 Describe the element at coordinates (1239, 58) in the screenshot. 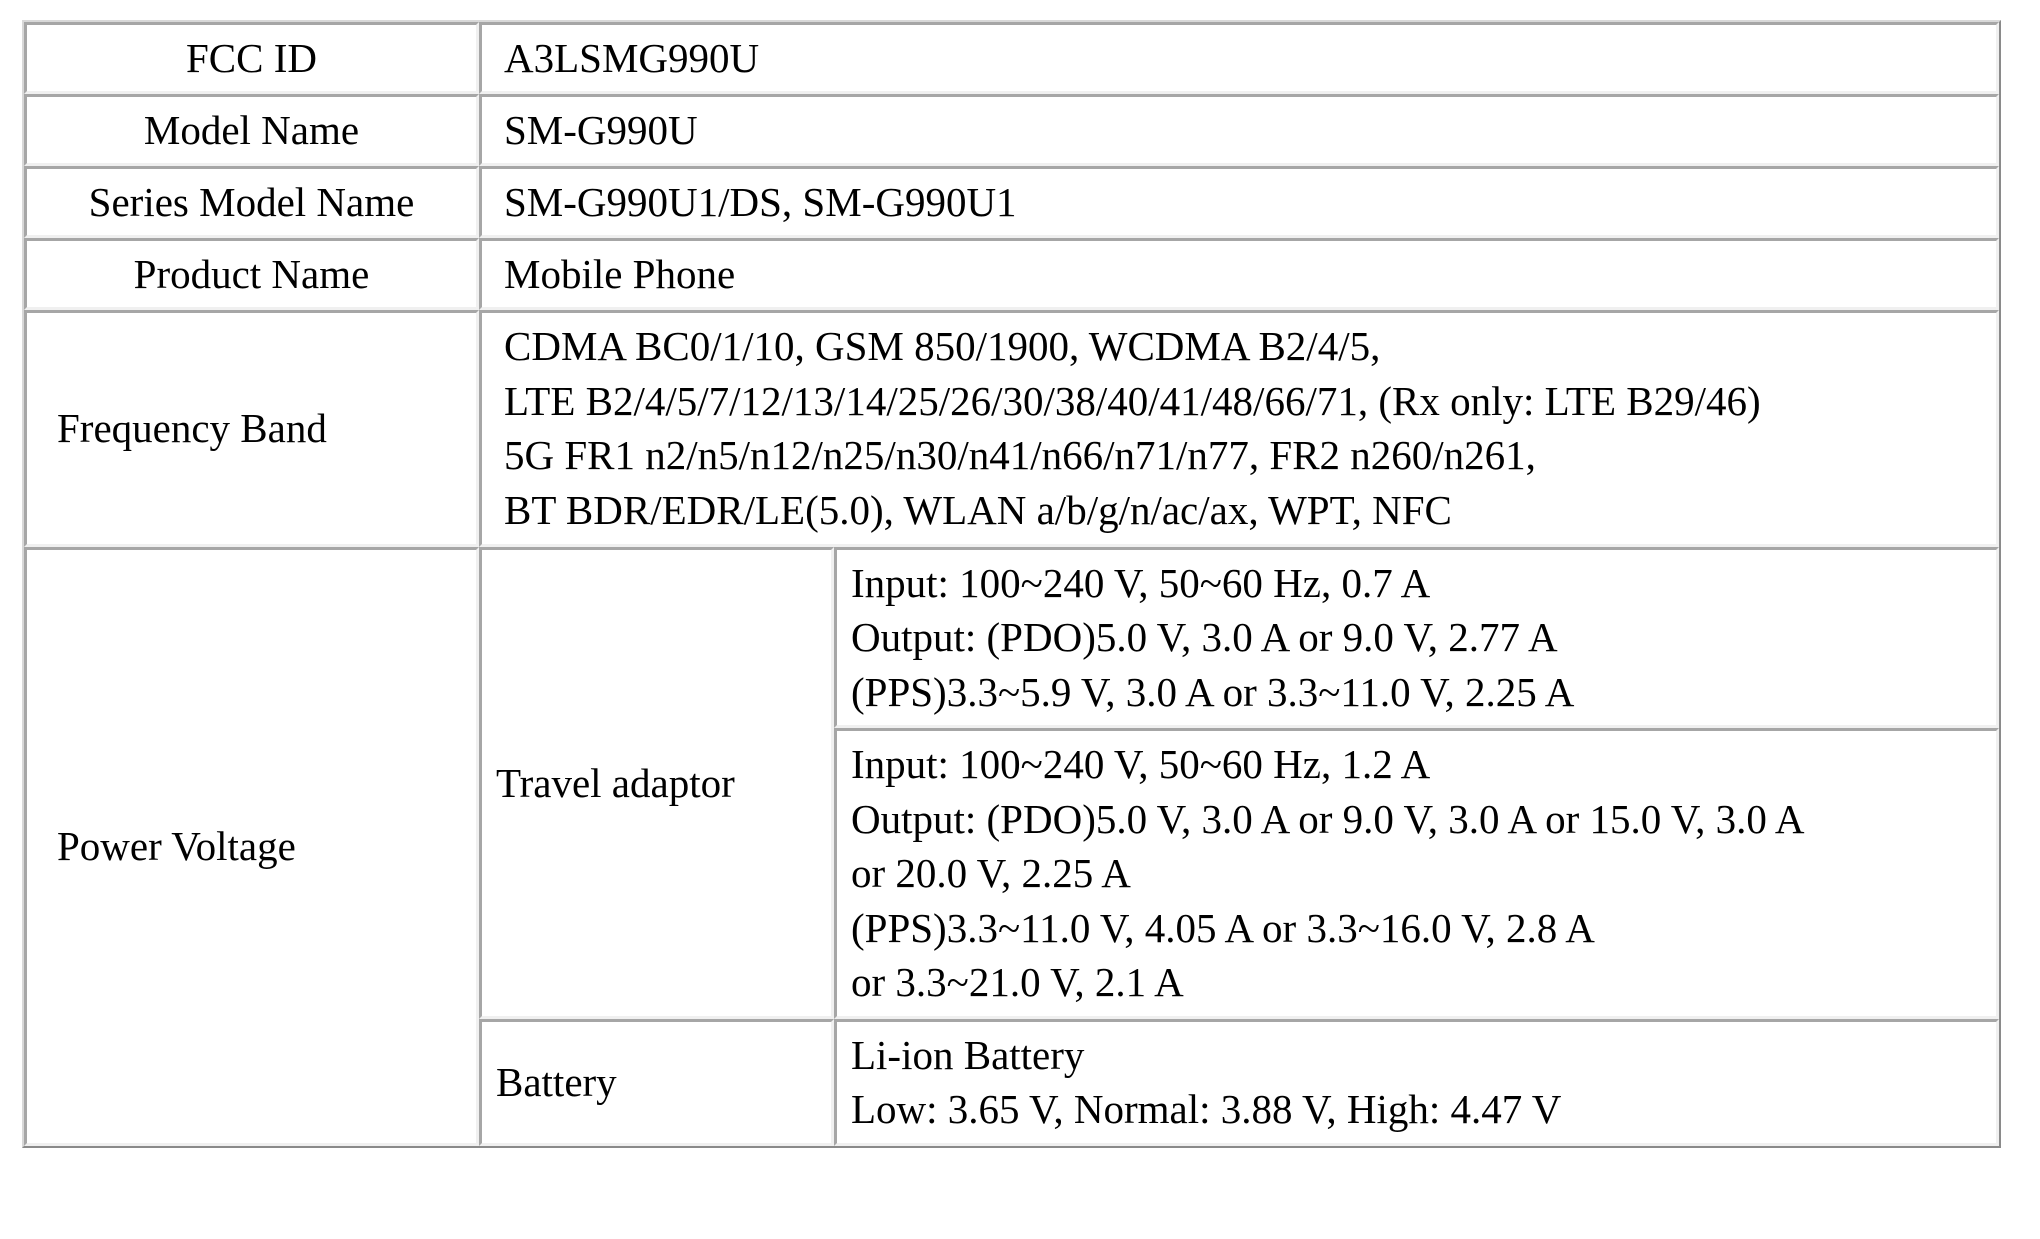

I see `row-value-fcc-id: A3LSMG990U` at that location.